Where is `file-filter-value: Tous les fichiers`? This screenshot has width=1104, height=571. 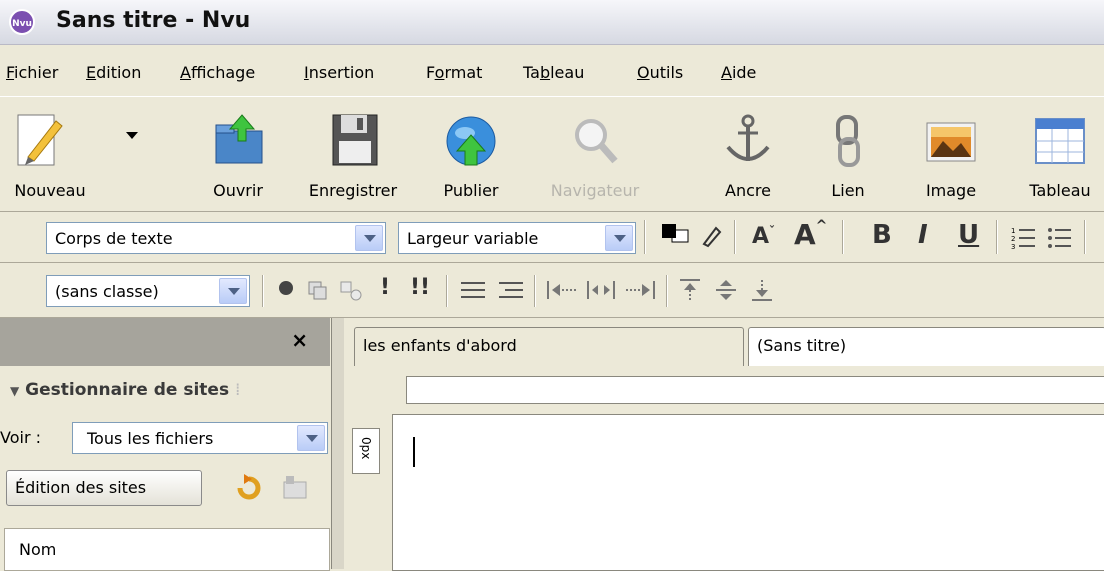
file-filter-value: Tous les fichiers is located at coordinates (150, 438).